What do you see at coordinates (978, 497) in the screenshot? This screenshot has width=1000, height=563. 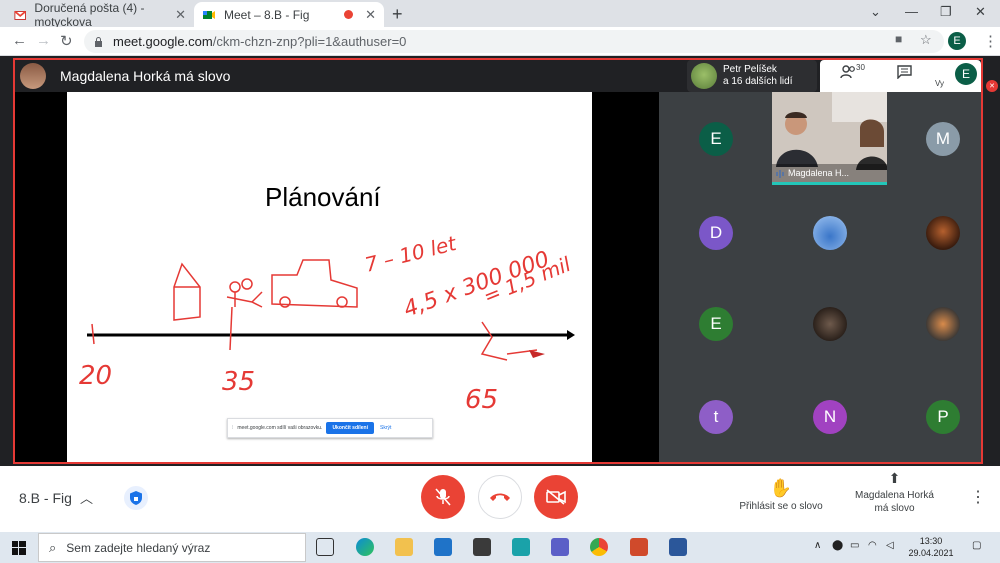 I see `more-options-icon: ⋮` at bounding box center [978, 497].